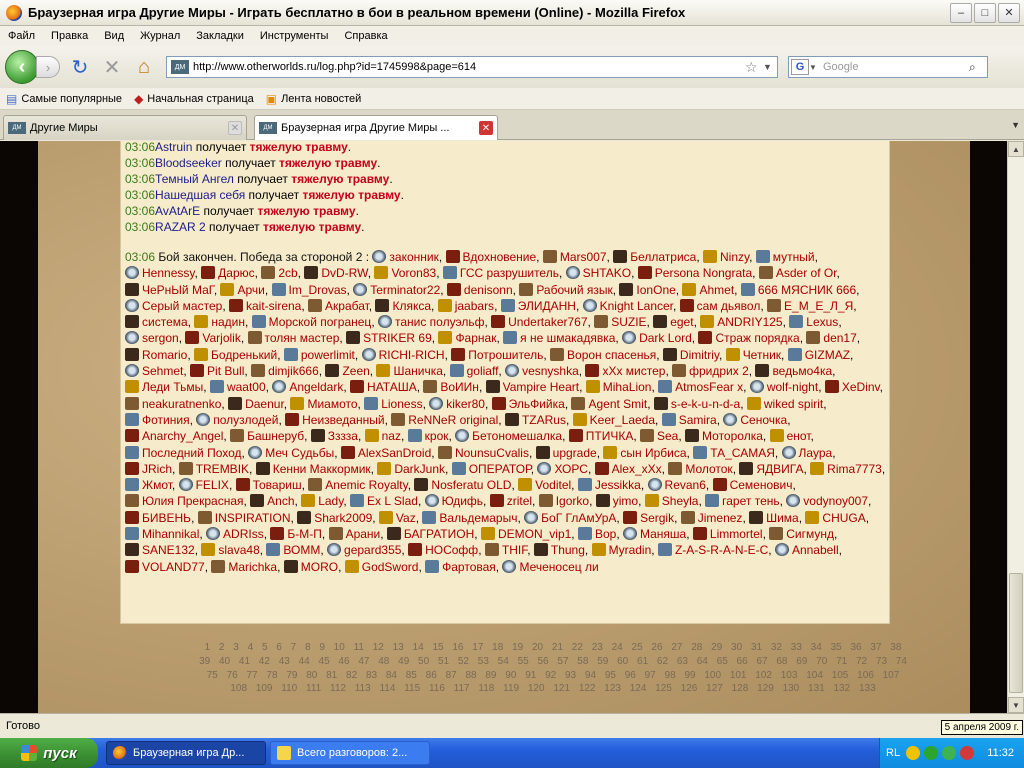  Describe the element at coordinates (451, 675) in the screenshot. I see `page-link: 87` at that location.